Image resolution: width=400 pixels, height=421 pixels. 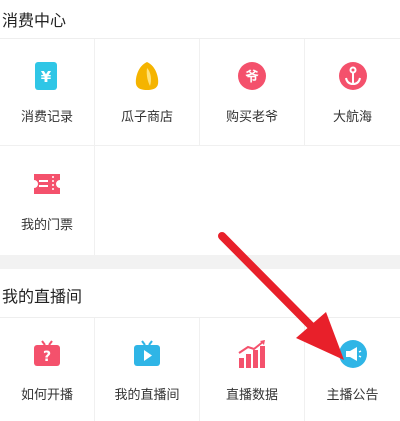 I want to click on grid-item-label: 我的门票, so click(x=46, y=225).